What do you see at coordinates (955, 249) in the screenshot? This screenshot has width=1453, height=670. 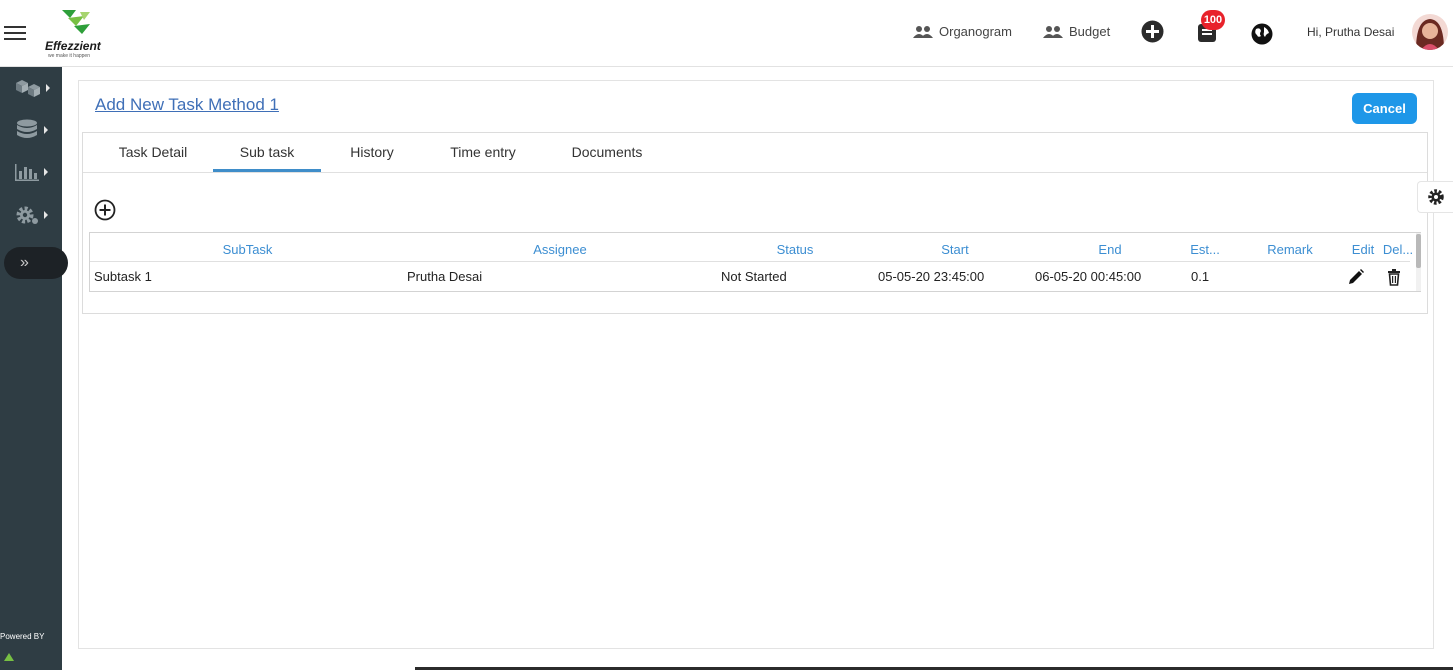 I see `column-header-start: Start` at bounding box center [955, 249].